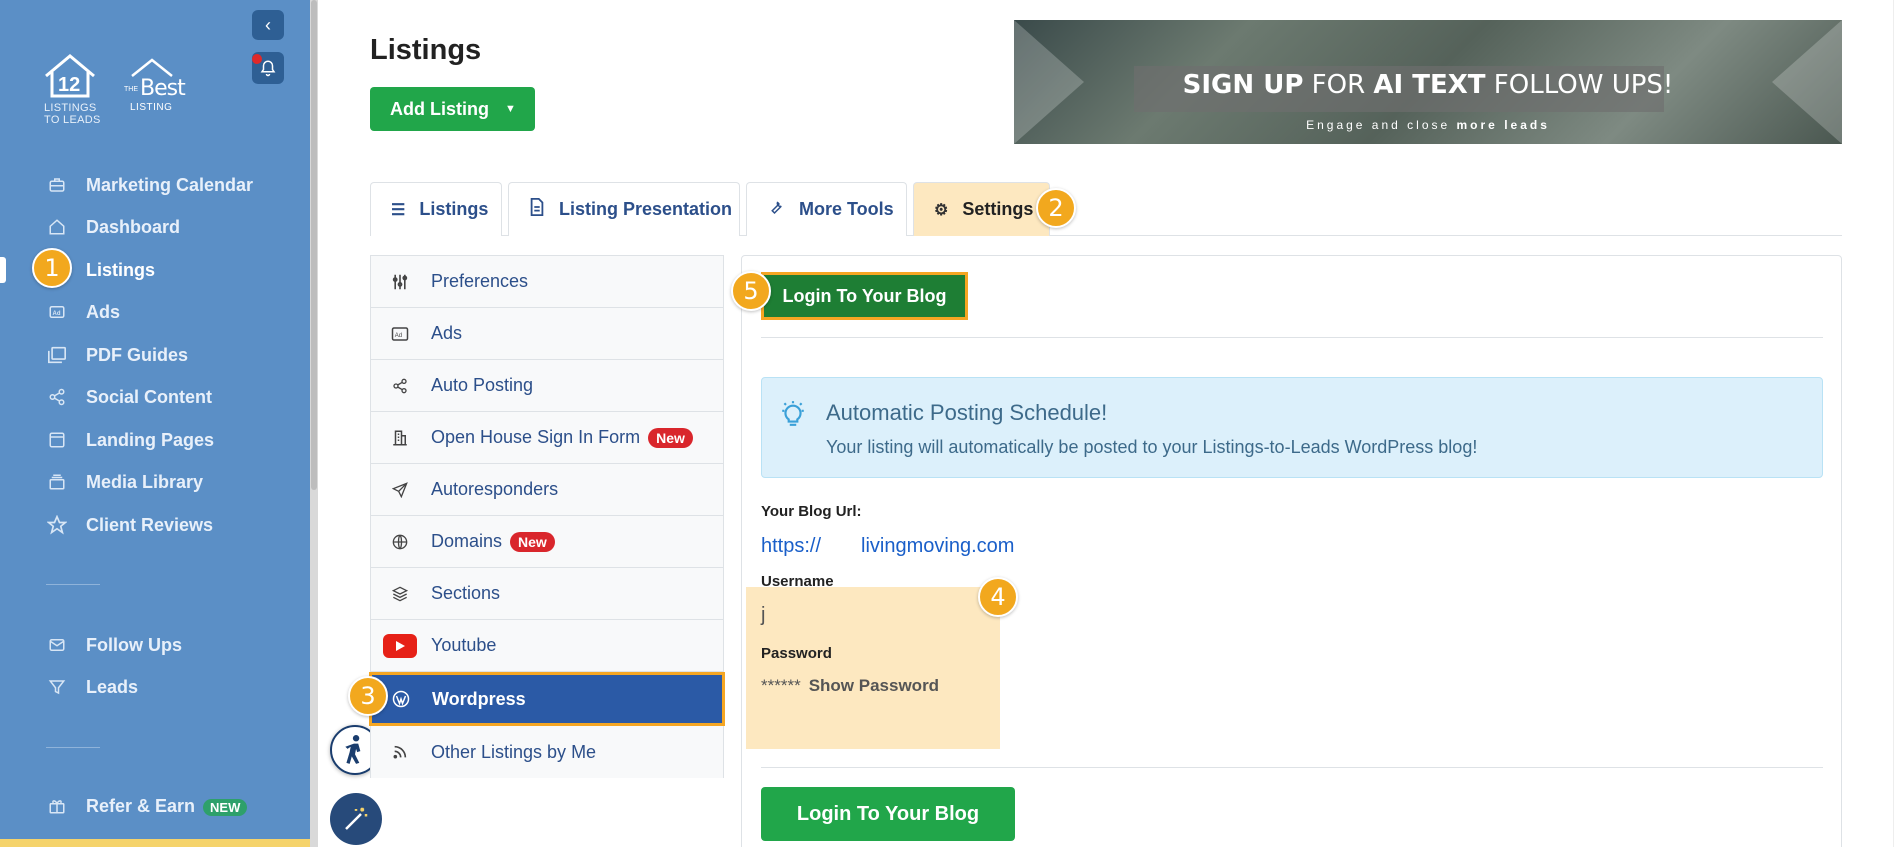 Image resolution: width=1903 pixels, height=847 pixels. Describe the element at coordinates (793, 417) in the screenshot. I see `lightbulb-icon` at that location.